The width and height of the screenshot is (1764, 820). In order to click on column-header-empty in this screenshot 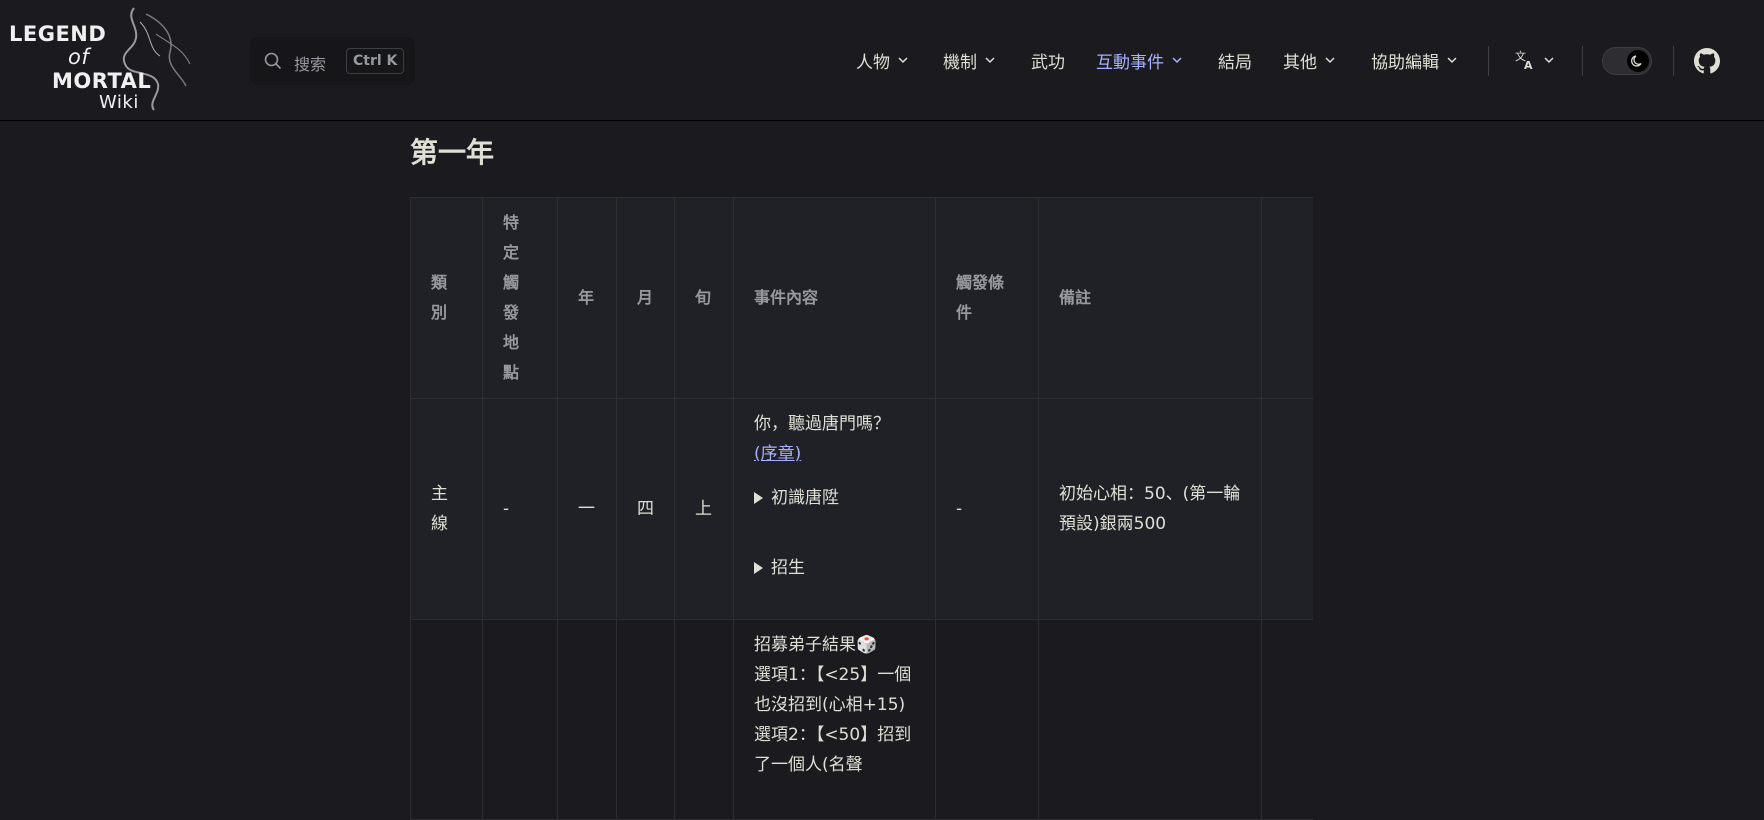, I will do `click(1287, 298)`.